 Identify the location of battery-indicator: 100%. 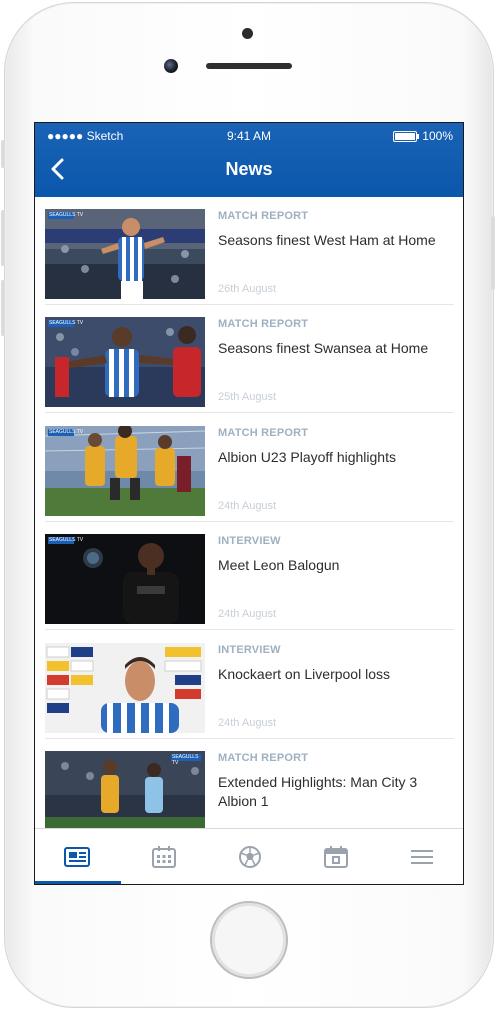
(423, 136).